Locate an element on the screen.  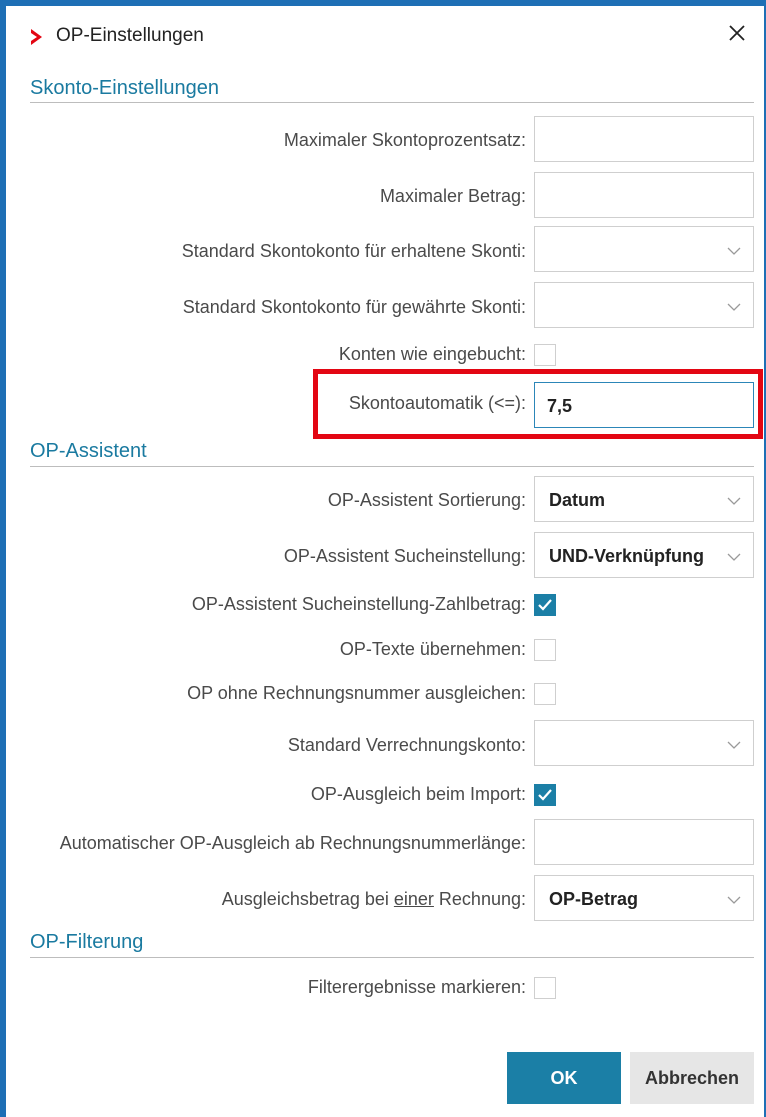
clearing-amount-label: Ausgleichsbetrag bei einer Rechnung: is located at coordinates (373, 899).